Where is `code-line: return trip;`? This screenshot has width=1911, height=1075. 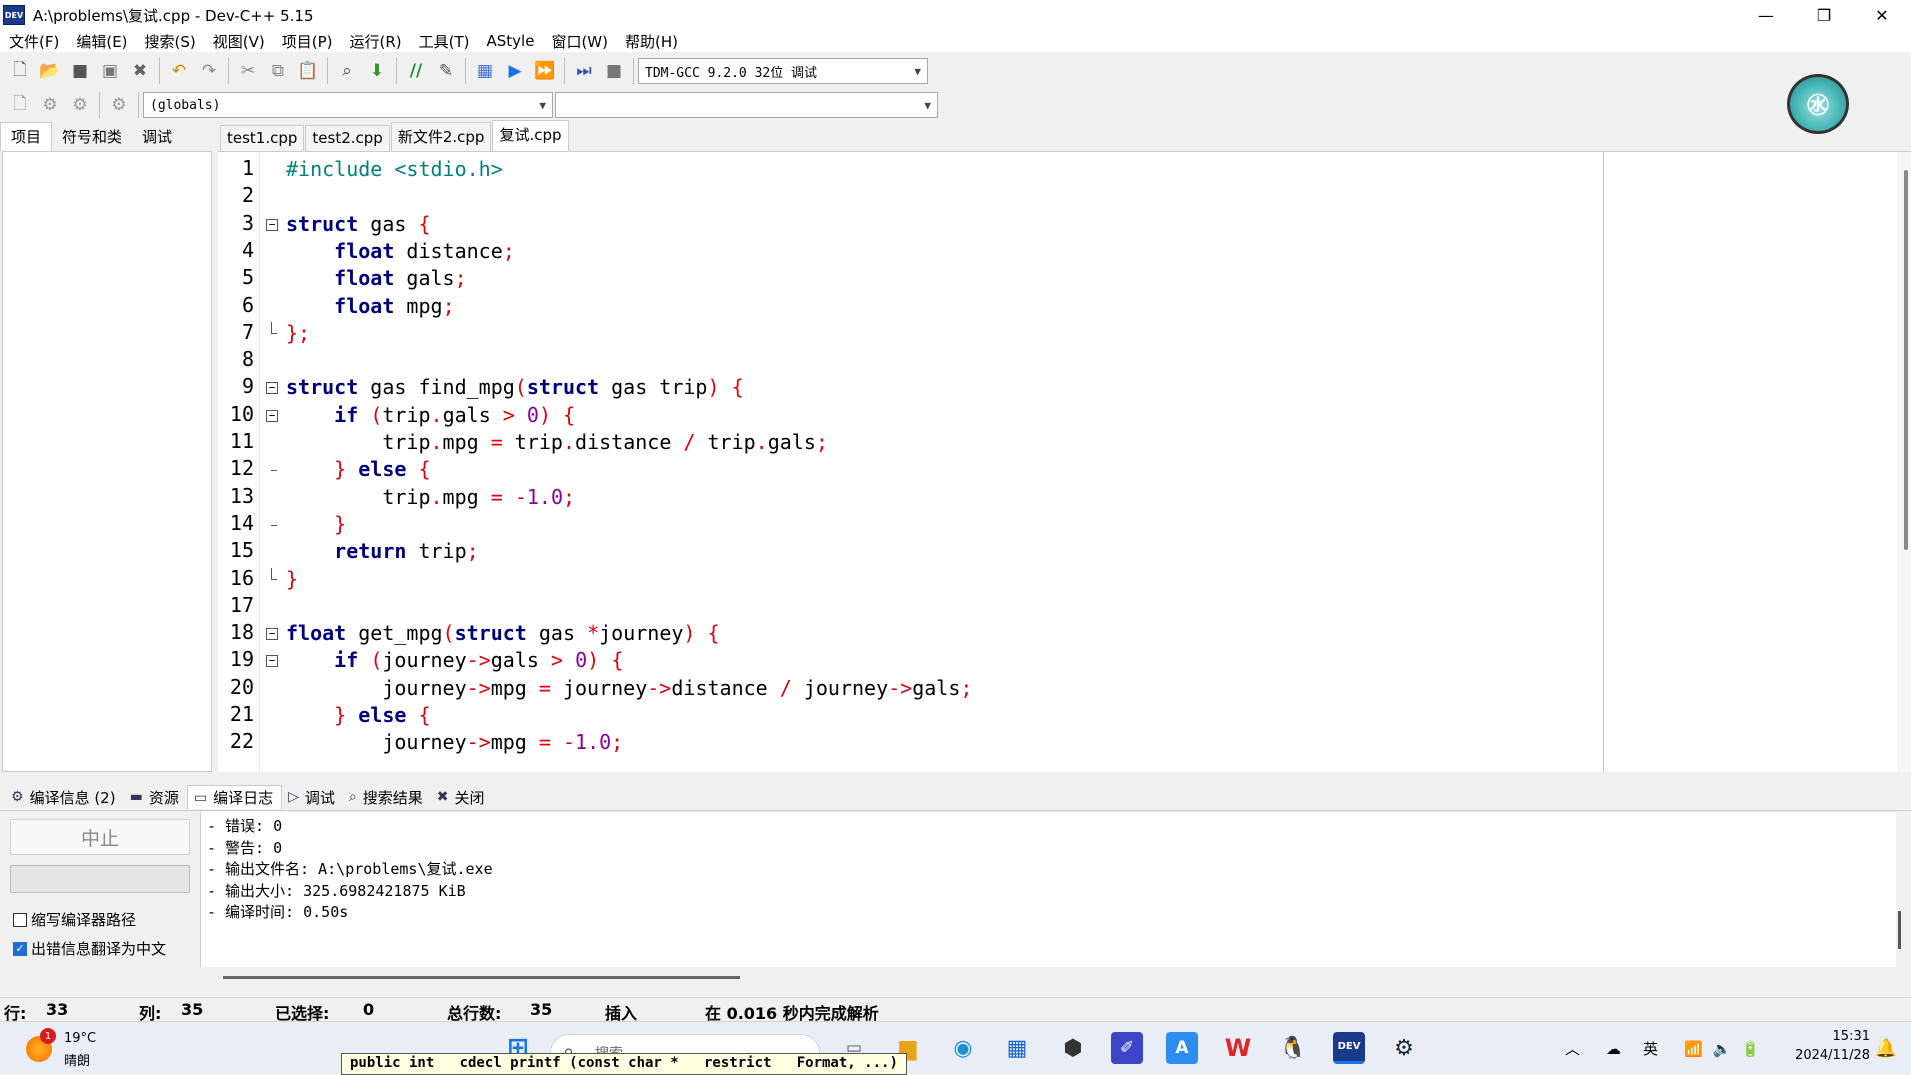 code-line: return trip; is located at coordinates (382, 551).